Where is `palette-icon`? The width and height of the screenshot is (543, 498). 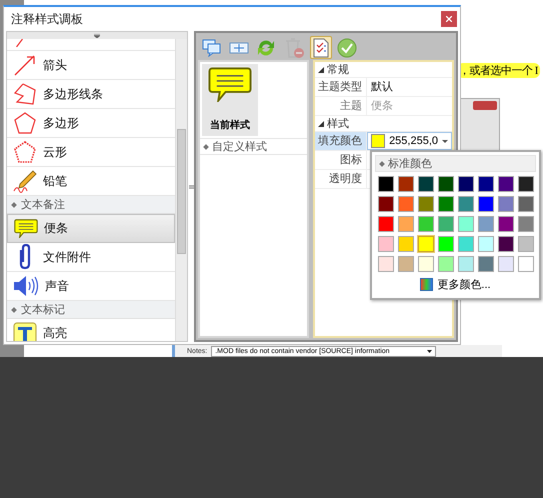
palette-icon is located at coordinates (427, 284).